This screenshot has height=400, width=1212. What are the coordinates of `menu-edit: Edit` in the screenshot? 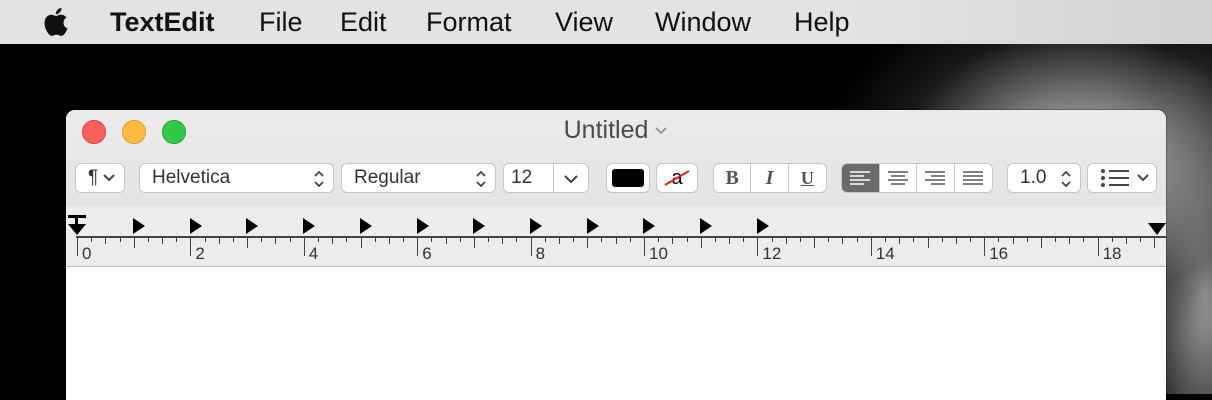 It's located at (363, 22).